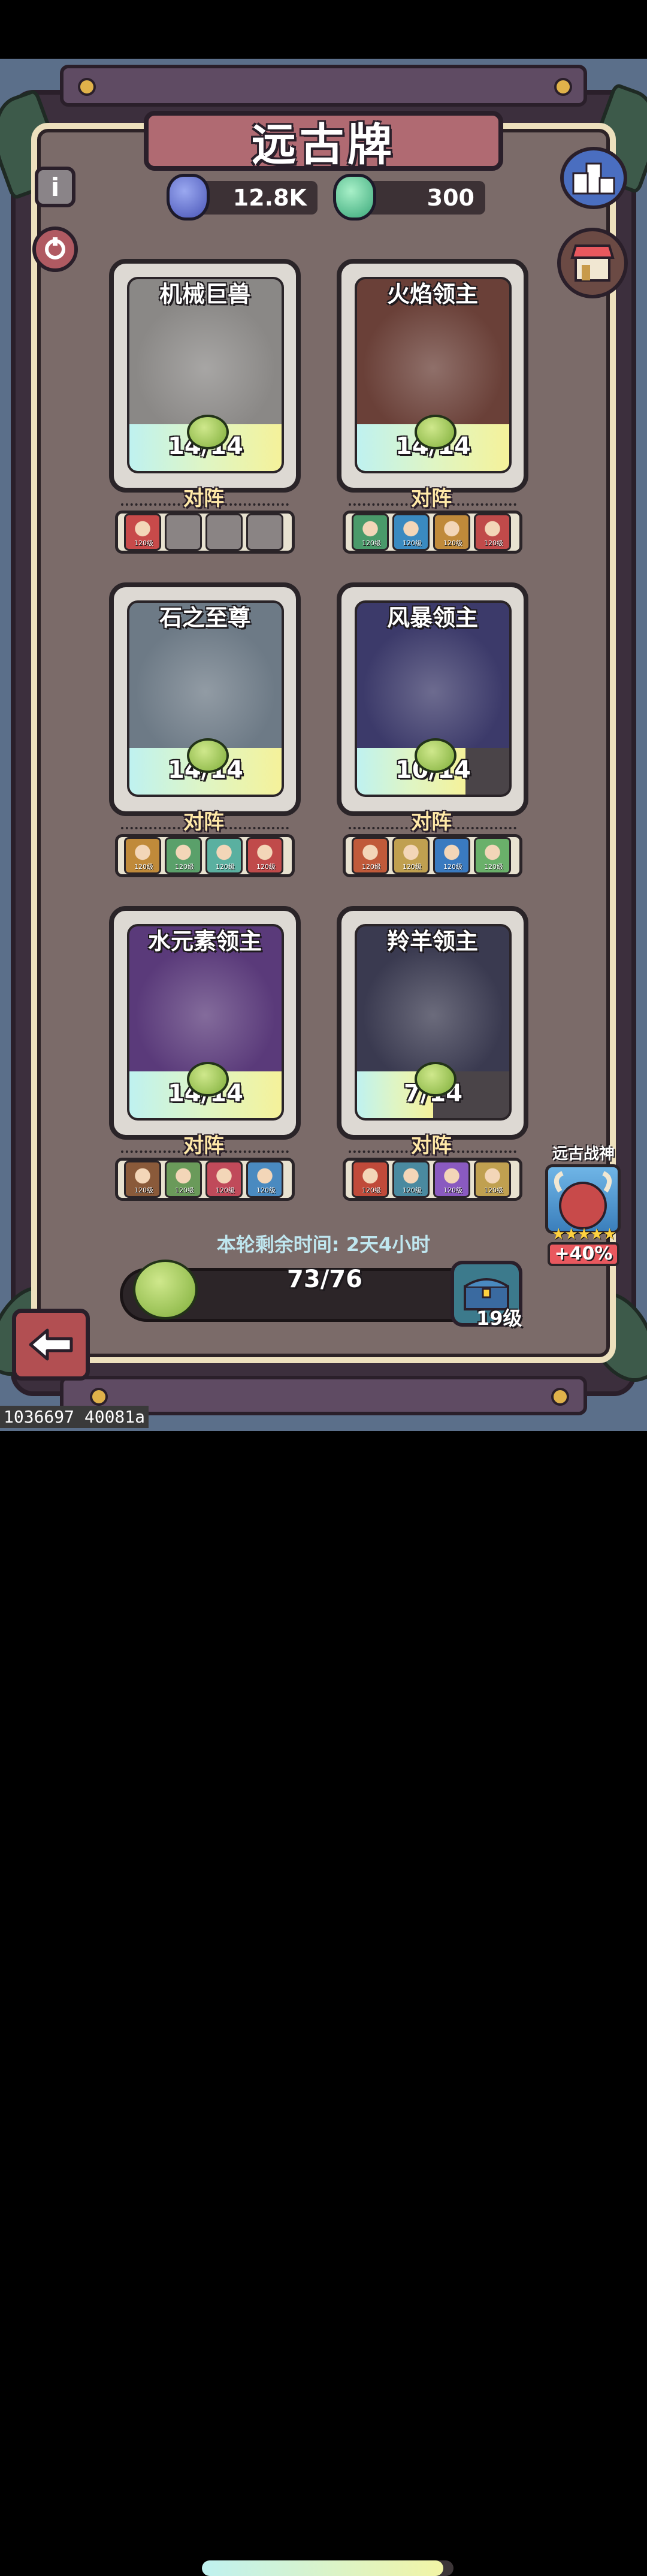 This screenshot has width=647, height=2576. I want to click on war-god-title: 远古战神, so click(583, 1154).